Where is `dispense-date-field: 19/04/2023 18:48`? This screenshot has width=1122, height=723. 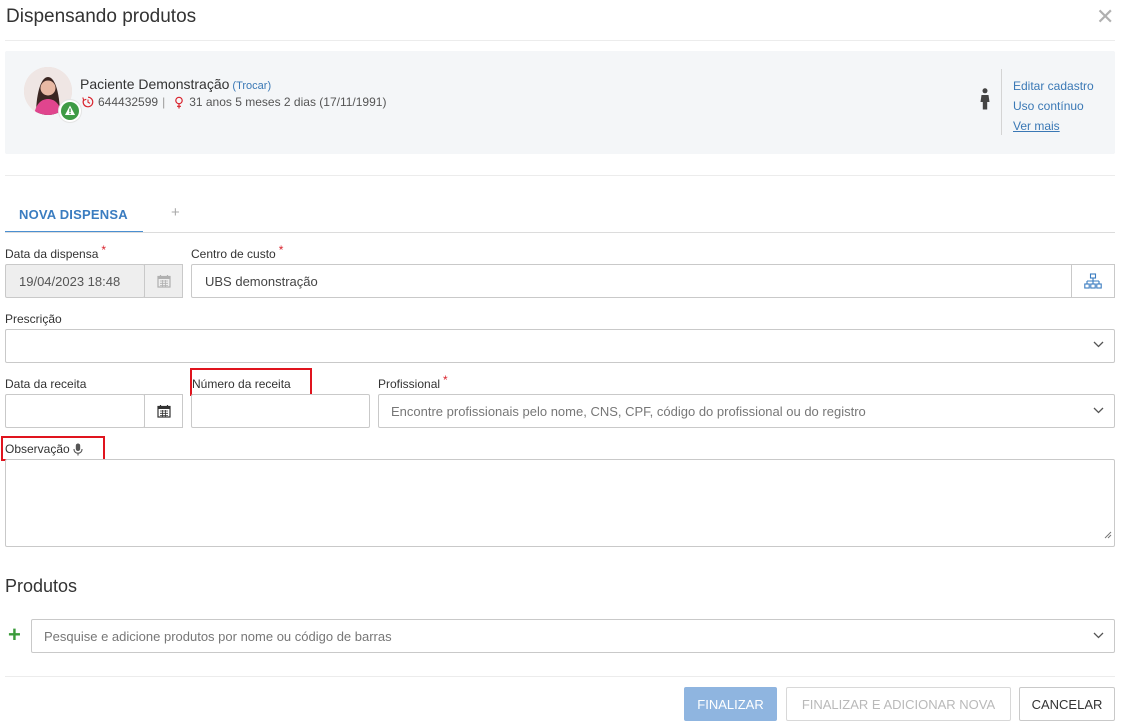
dispense-date-field: 19/04/2023 18:48 is located at coordinates (75, 281).